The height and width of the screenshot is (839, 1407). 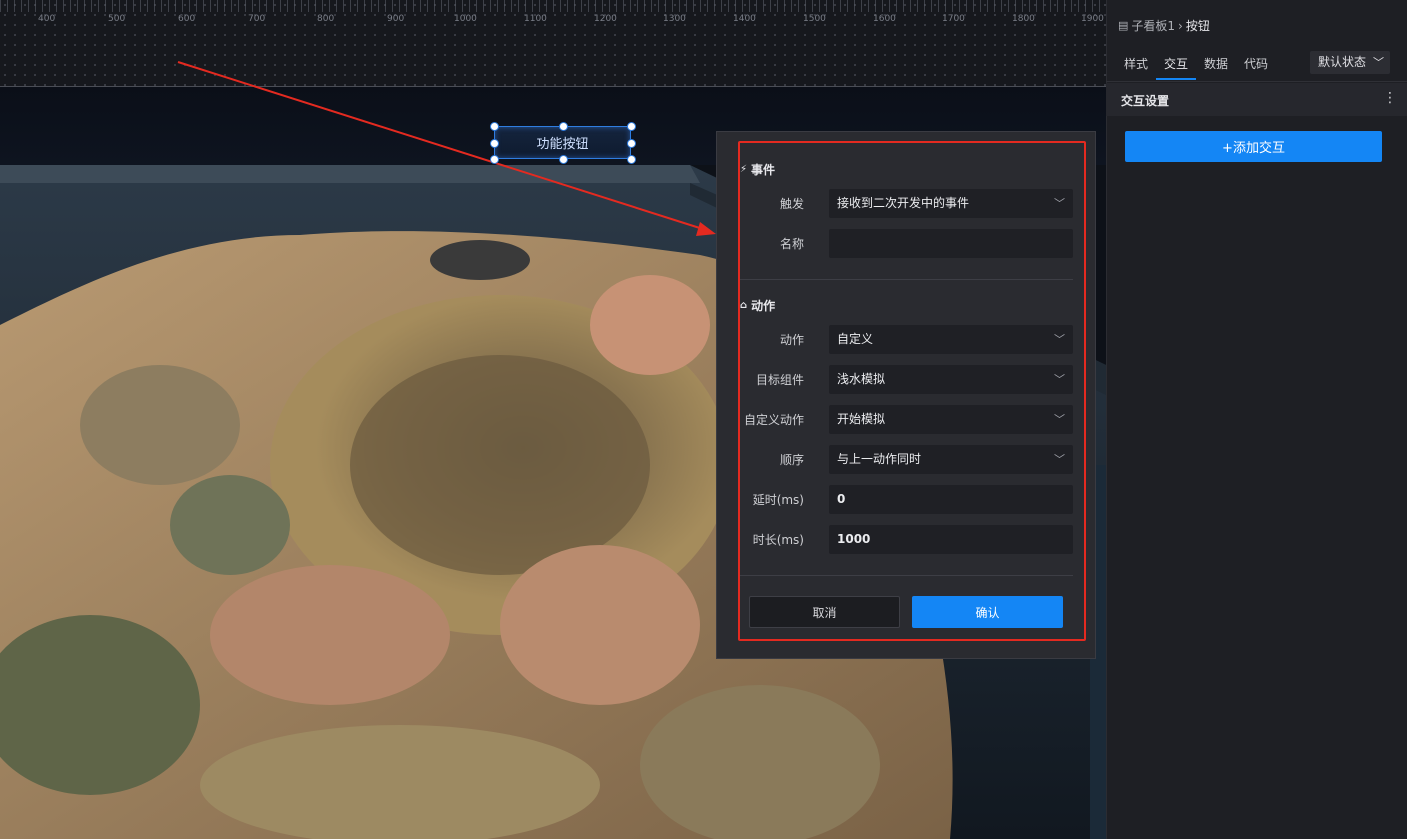 I want to click on state-select-value: 默认状态, so click(x=1342, y=62).